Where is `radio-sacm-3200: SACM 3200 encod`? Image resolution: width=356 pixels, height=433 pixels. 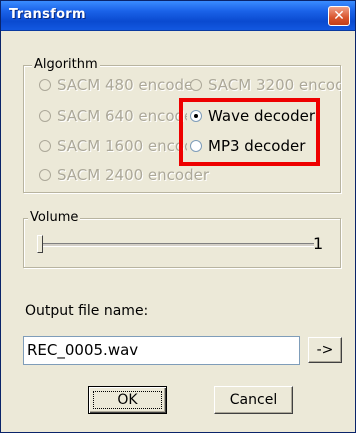
radio-sacm-3200: SACM 3200 encod is located at coordinates (265, 85).